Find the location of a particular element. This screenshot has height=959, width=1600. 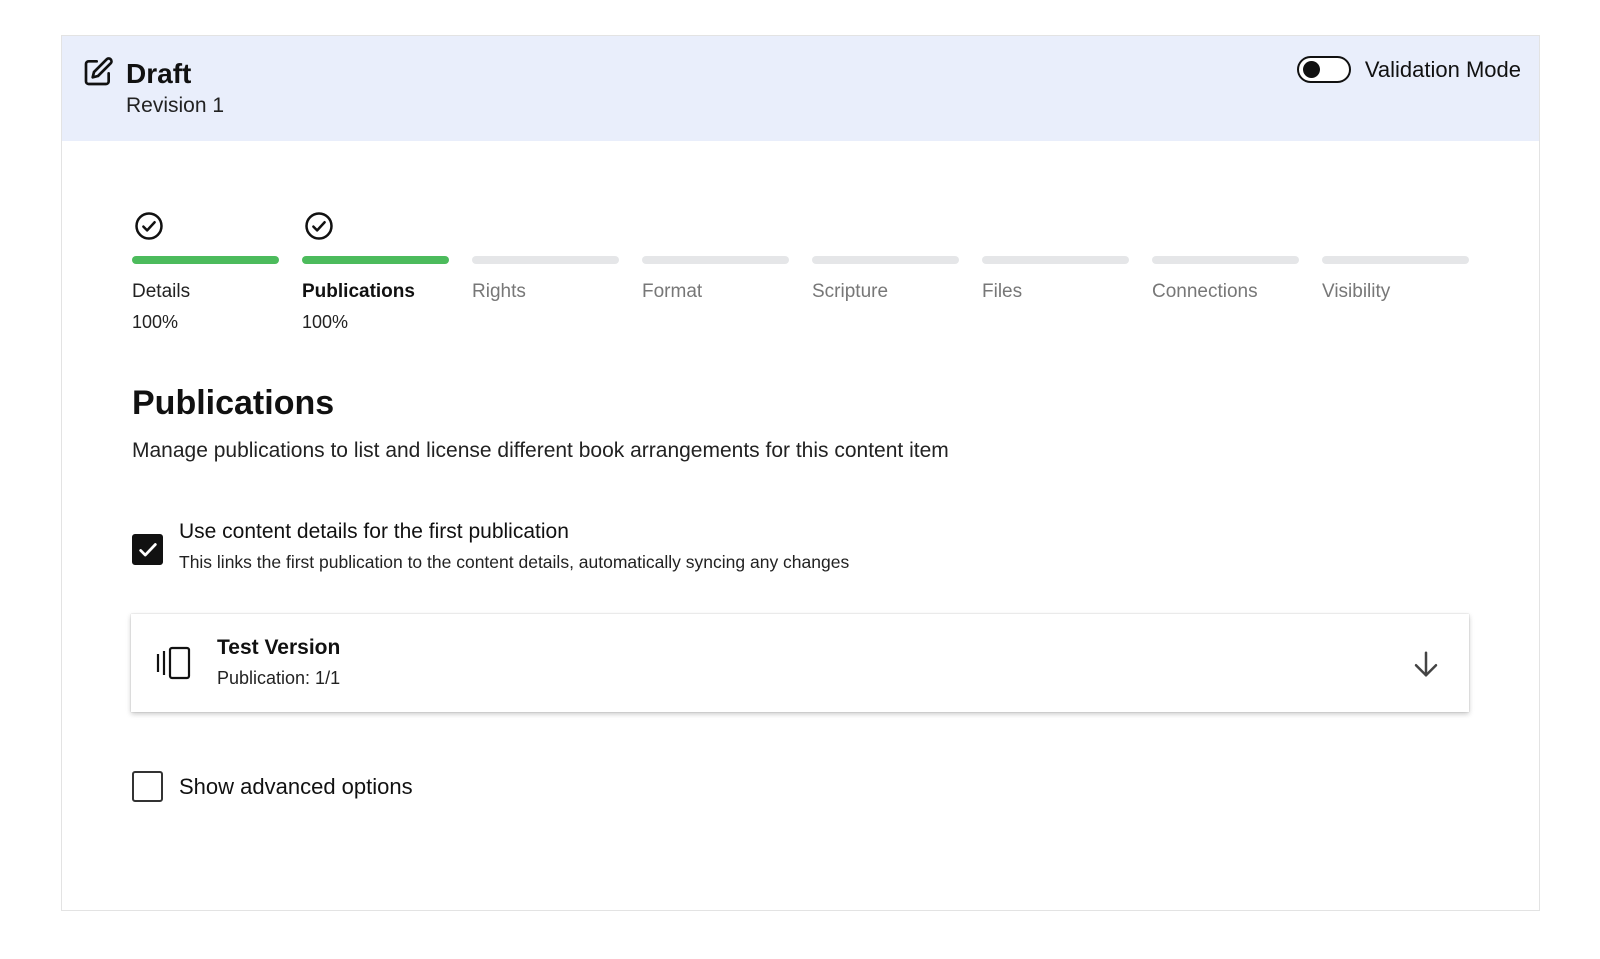

publication-card: Test Version Publication: 1/1 is located at coordinates (800, 663).